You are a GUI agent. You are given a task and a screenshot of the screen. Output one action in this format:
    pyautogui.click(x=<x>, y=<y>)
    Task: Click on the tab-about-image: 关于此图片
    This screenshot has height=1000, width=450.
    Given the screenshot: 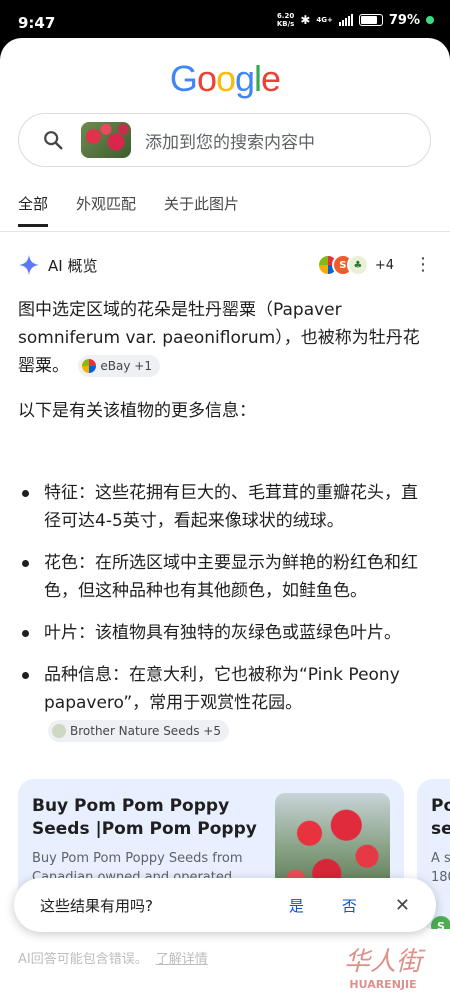 What is the action you would take?
    pyautogui.click(x=201, y=210)
    